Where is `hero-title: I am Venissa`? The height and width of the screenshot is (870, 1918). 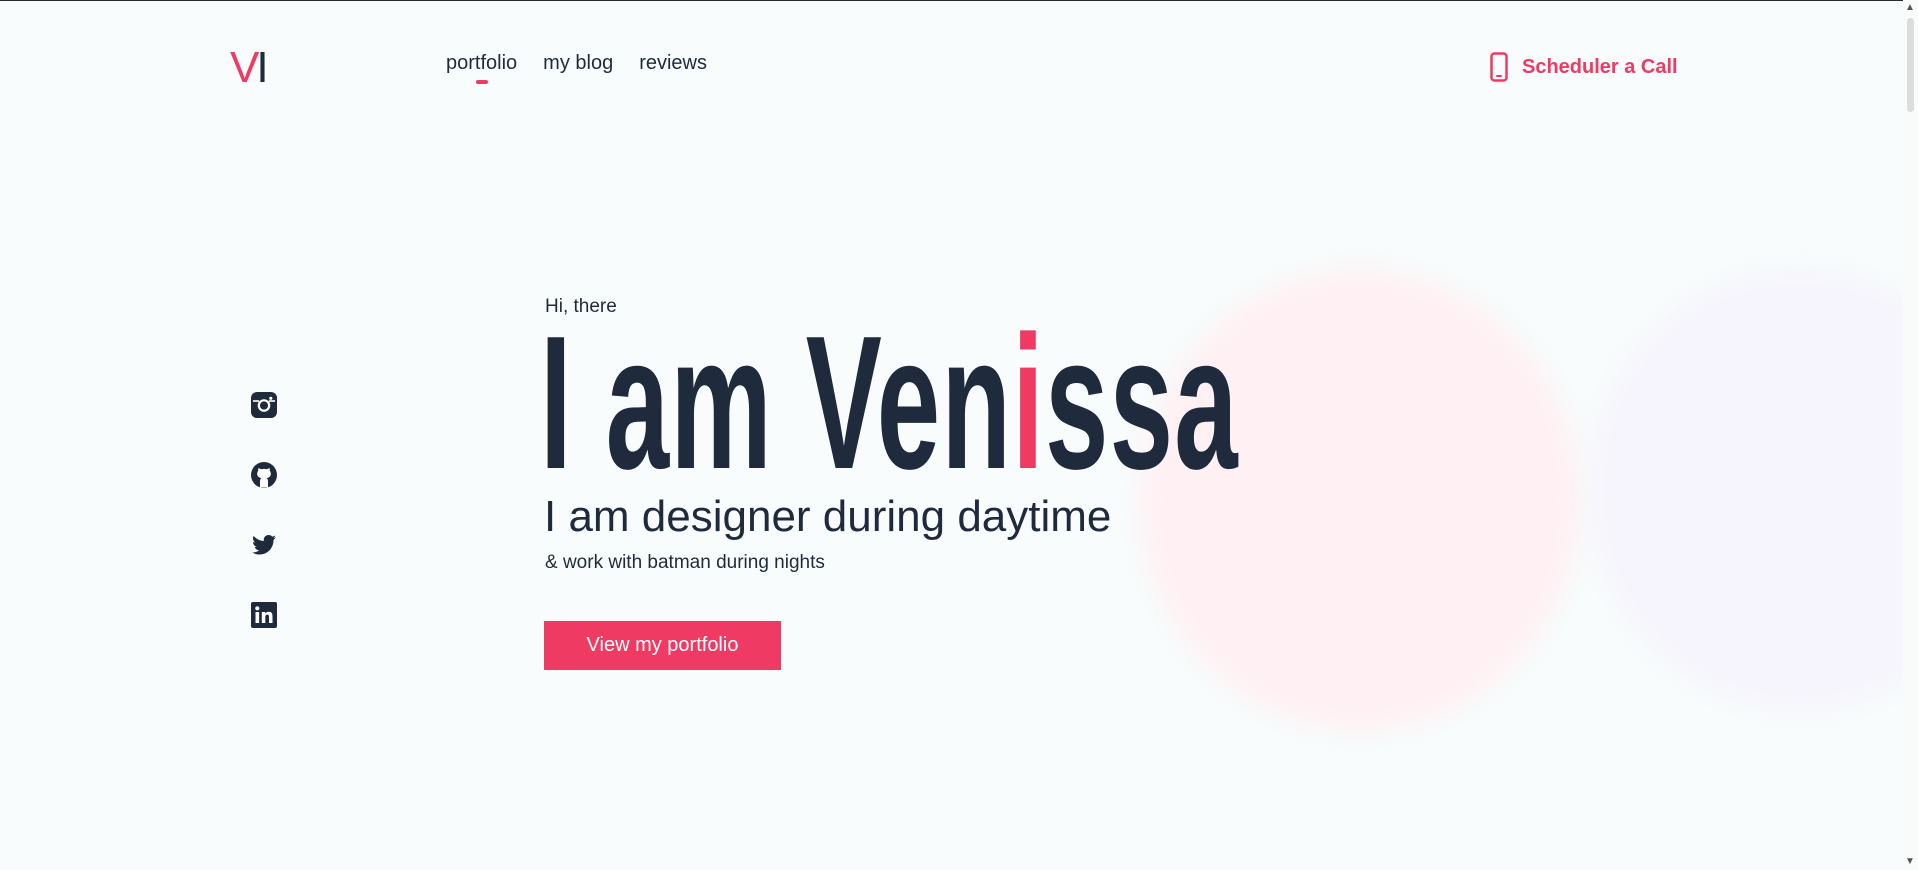
hero-title: I am Venissa is located at coordinates (889, 403).